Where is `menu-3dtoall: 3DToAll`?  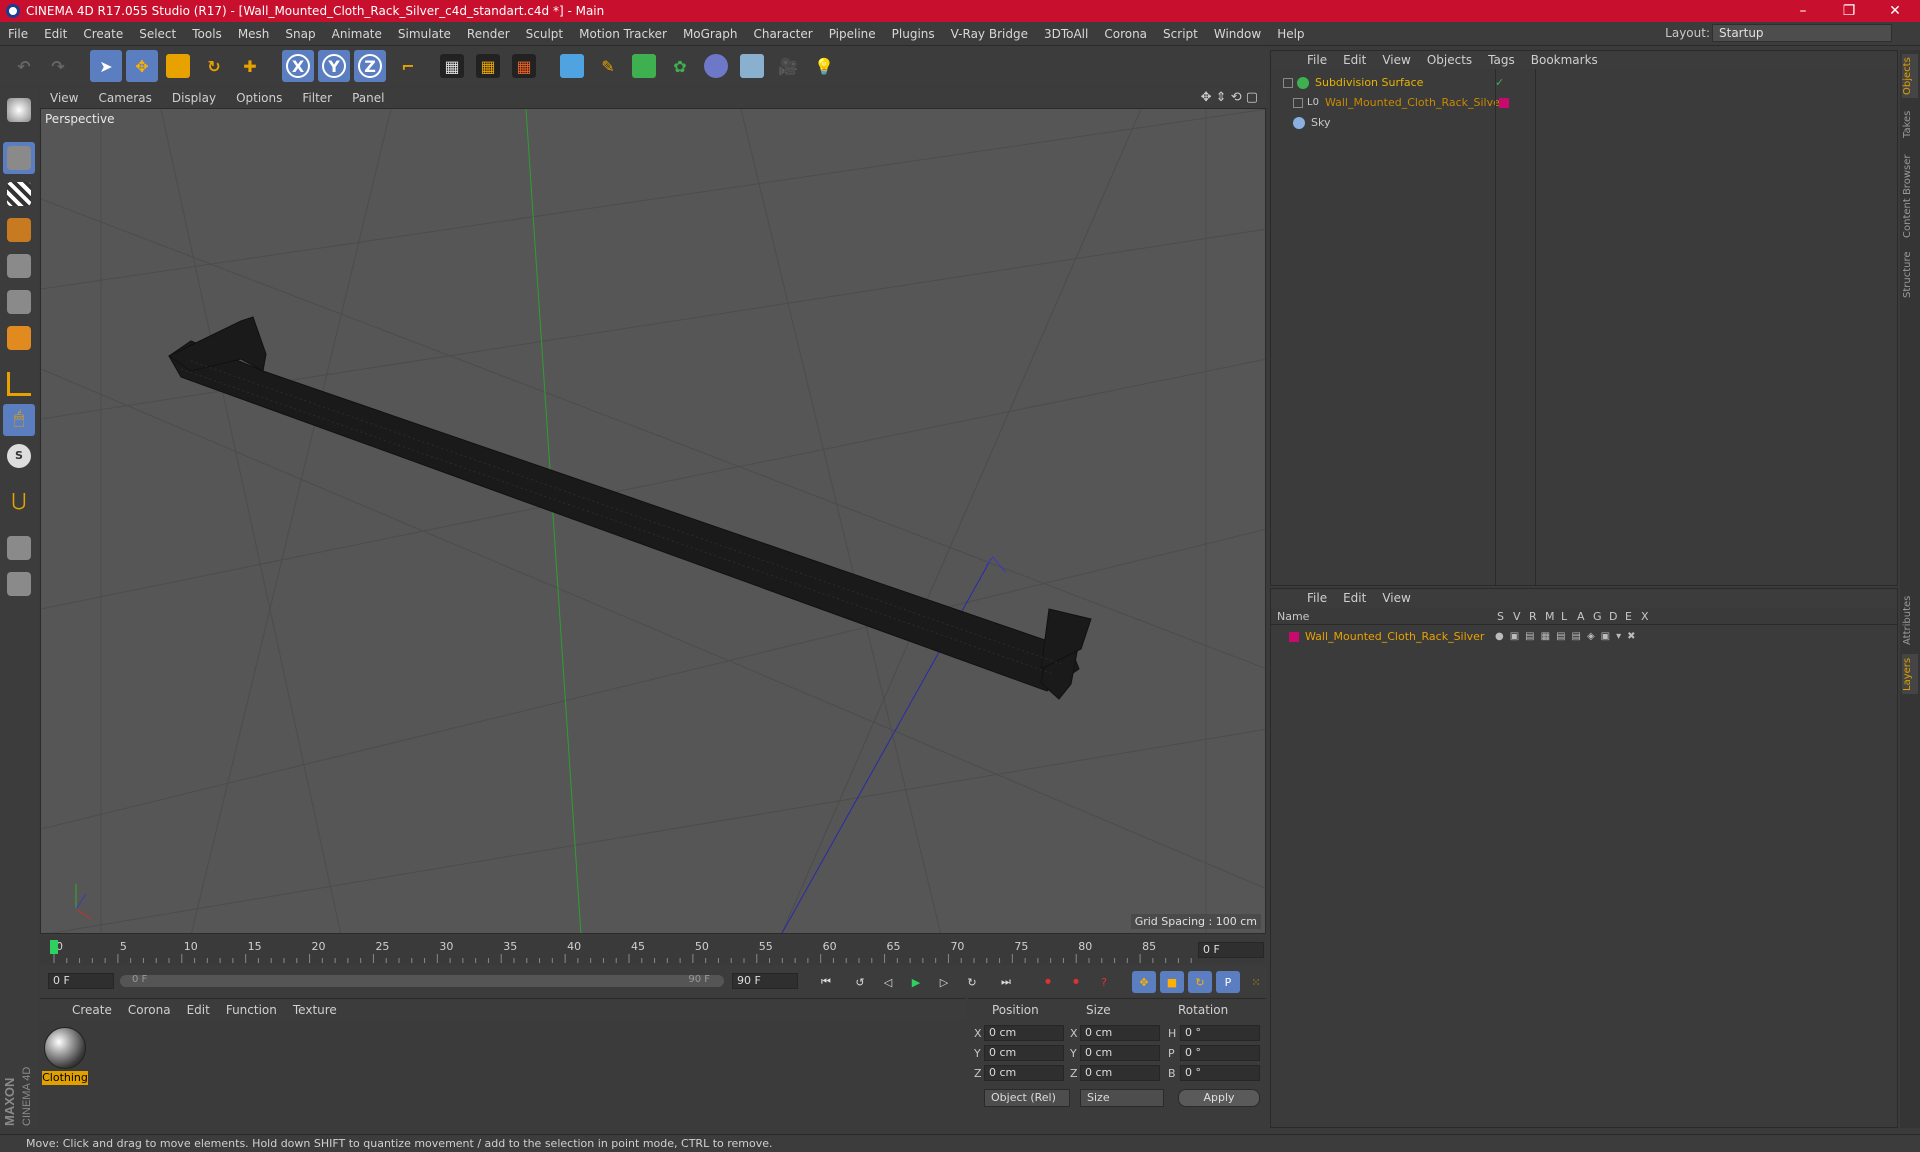 menu-3dtoall: 3DToAll is located at coordinates (1066, 34).